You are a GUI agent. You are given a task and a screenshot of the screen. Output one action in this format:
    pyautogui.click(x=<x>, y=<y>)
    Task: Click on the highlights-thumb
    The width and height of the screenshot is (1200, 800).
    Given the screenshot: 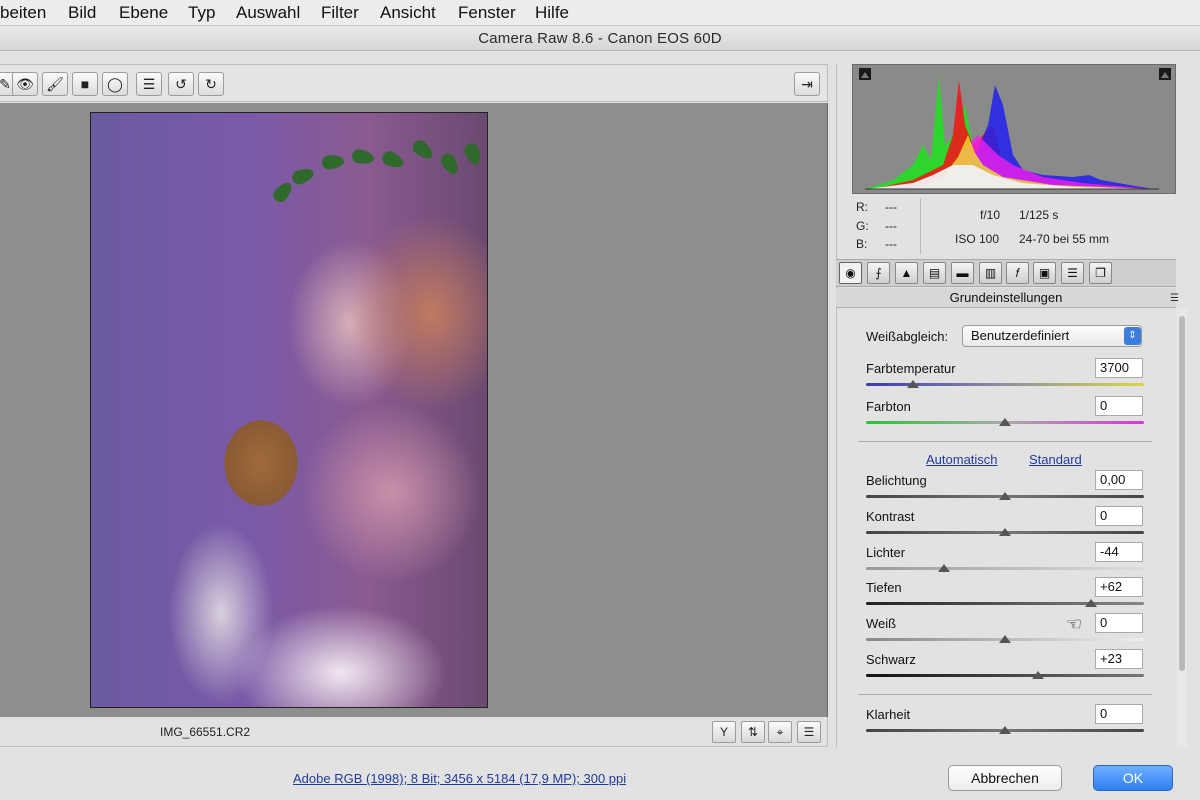 What is the action you would take?
    pyautogui.click(x=943, y=568)
    